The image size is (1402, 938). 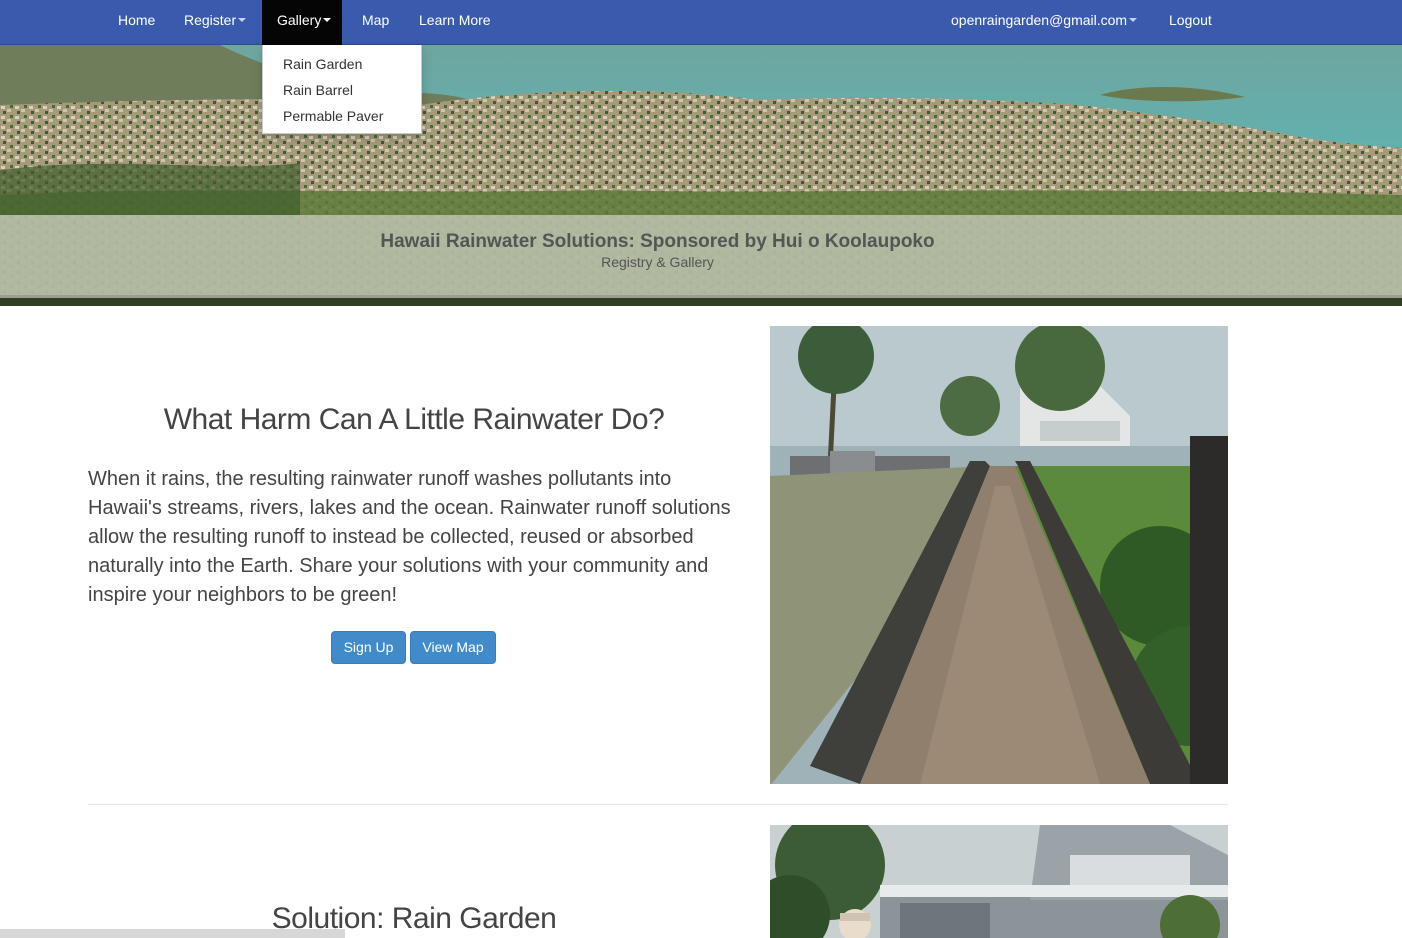 What do you see at coordinates (657, 262) in the screenshot?
I see `hero-subtitle: Registry & Gallery` at bounding box center [657, 262].